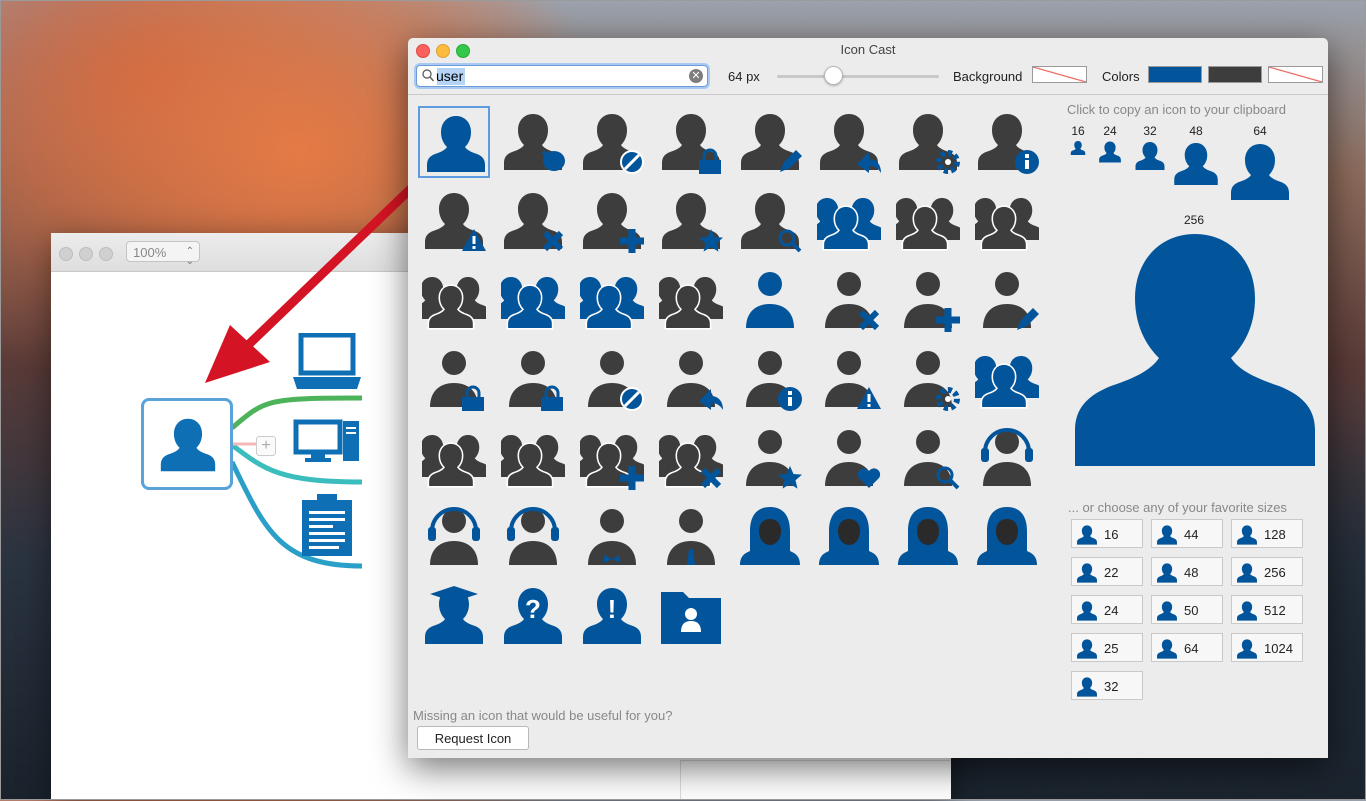  I want to click on user-question-icon: ?, so click(533, 616).